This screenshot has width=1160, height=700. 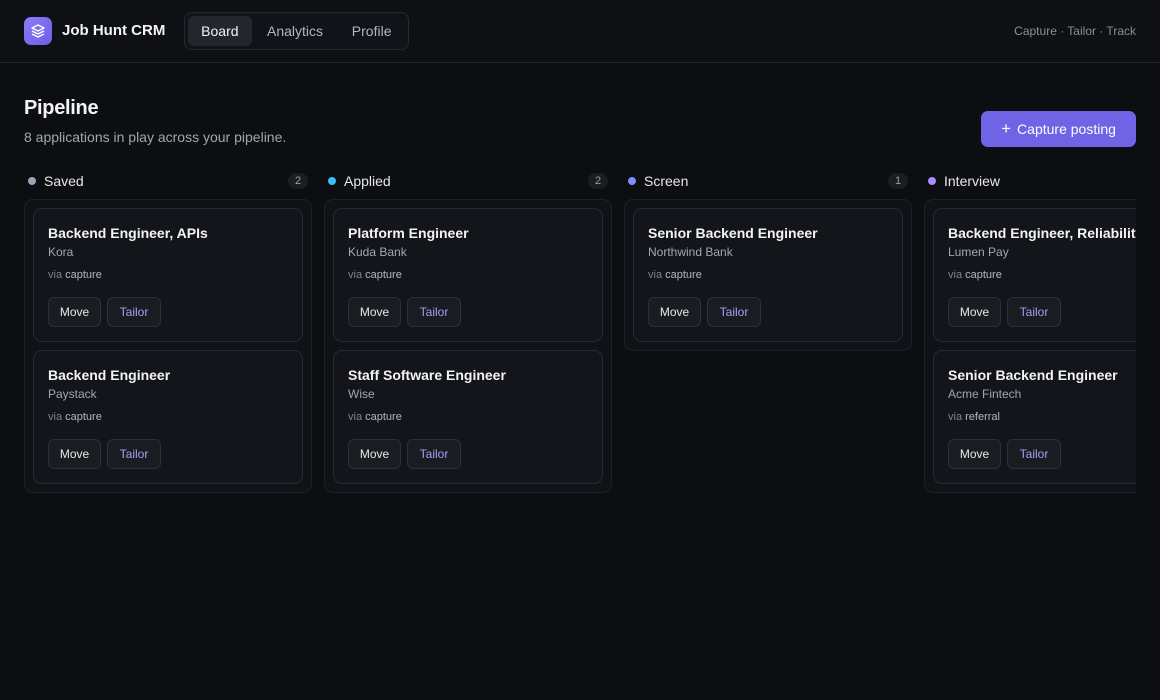 What do you see at coordinates (367, 181) in the screenshot?
I see `column-name: Applied` at bounding box center [367, 181].